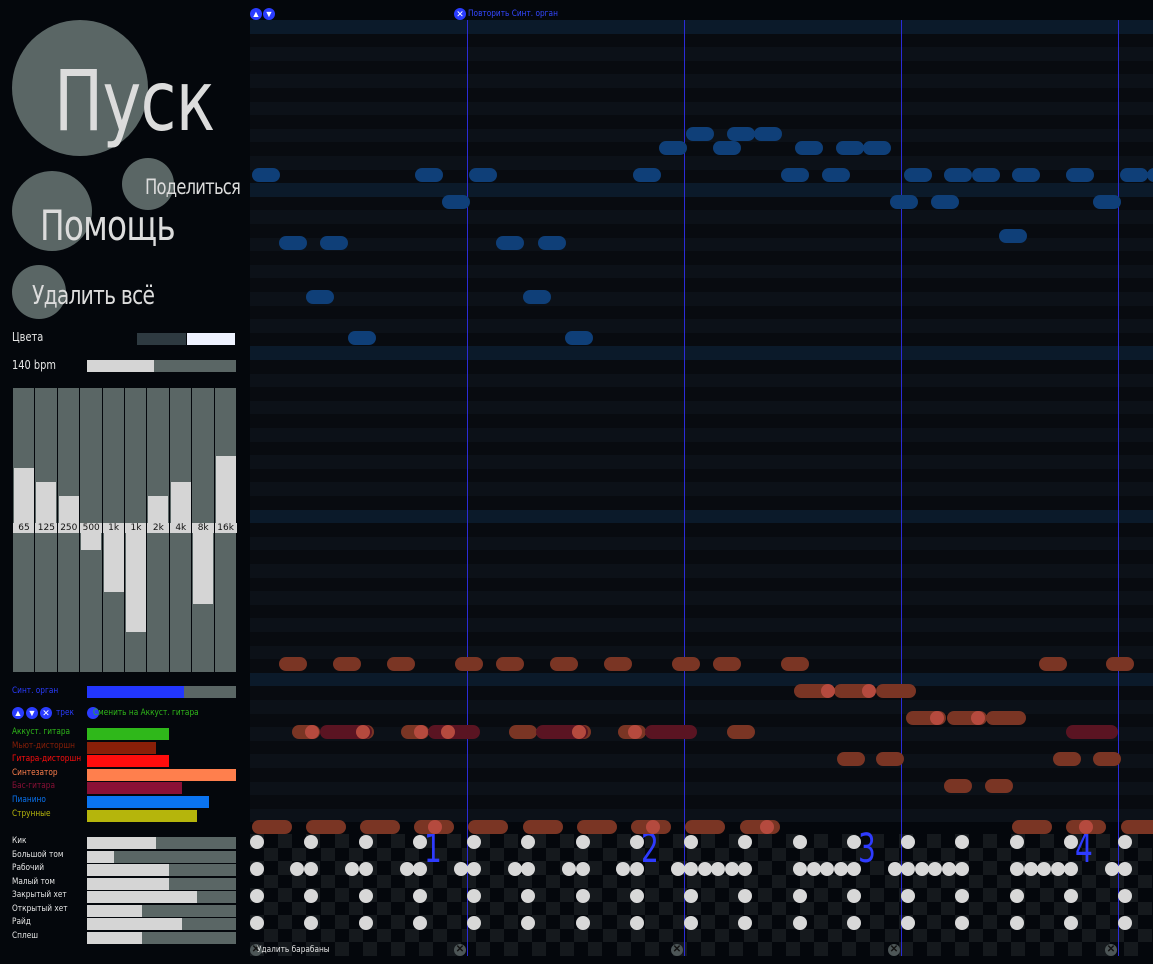 The height and width of the screenshot is (964, 1153). What do you see at coordinates (158, 530) in the screenshot?
I see `eq-band: 2k` at bounding box center [158, 530].